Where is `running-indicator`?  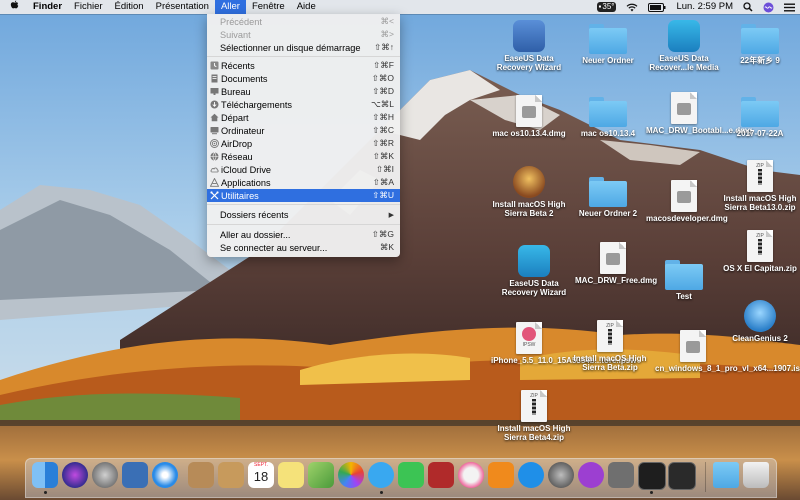
running-indicator is located at coordinates (381, 492).